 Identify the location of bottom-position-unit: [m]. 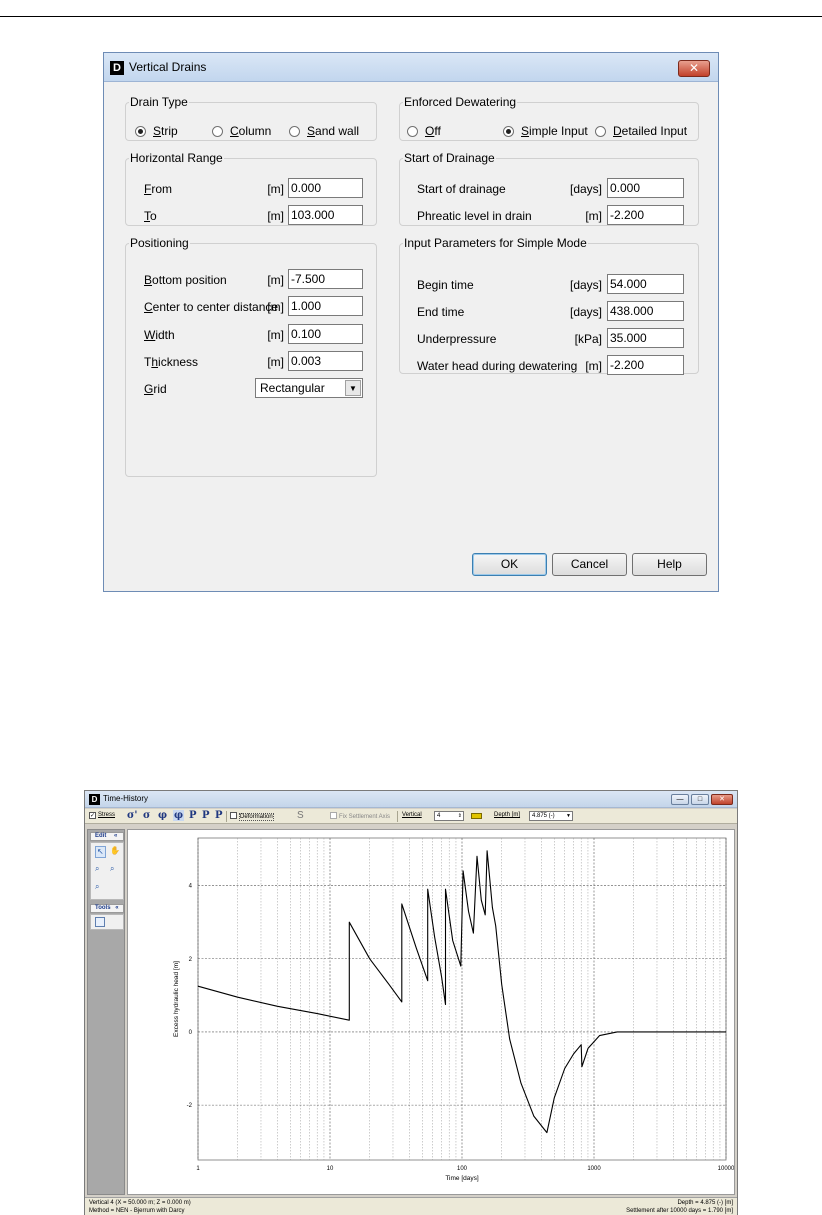
(275, 280).